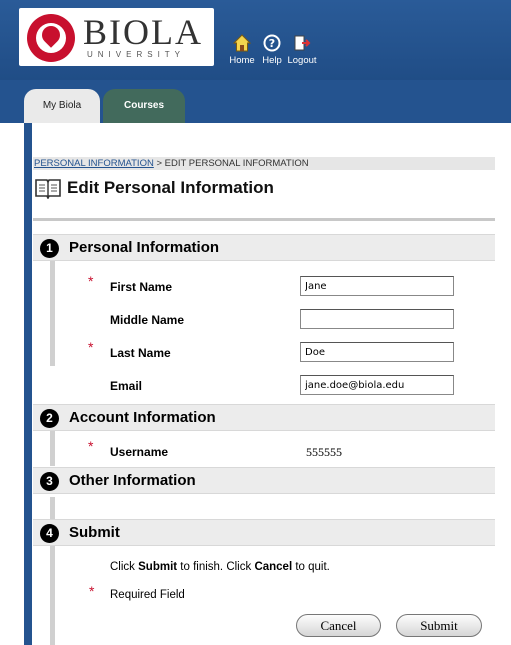  Describe the element at coordinates (311, 567) in the screenshot. I see `instr-part: to quit.` at that location.